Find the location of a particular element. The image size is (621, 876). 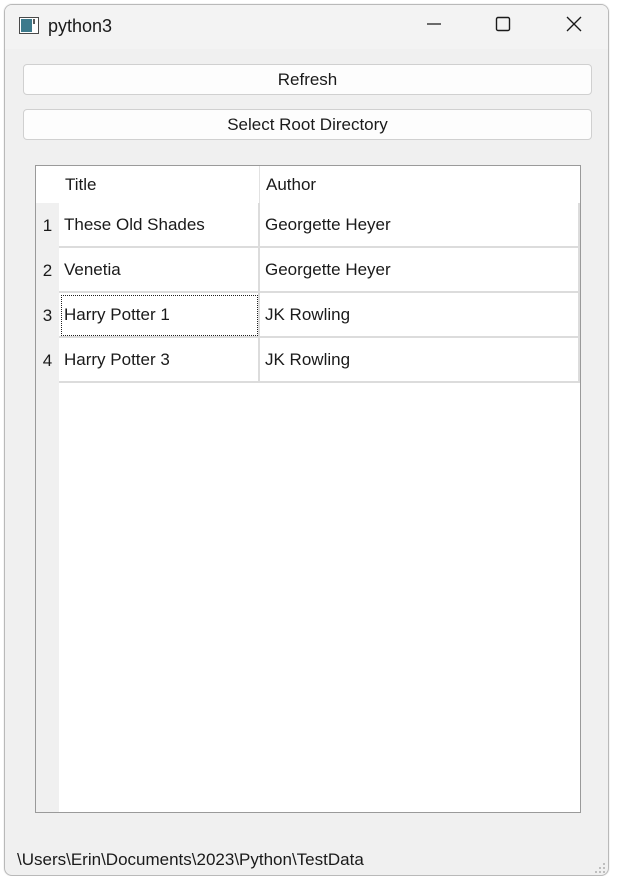

row-header: 2 is located at coordinates (47, 270).